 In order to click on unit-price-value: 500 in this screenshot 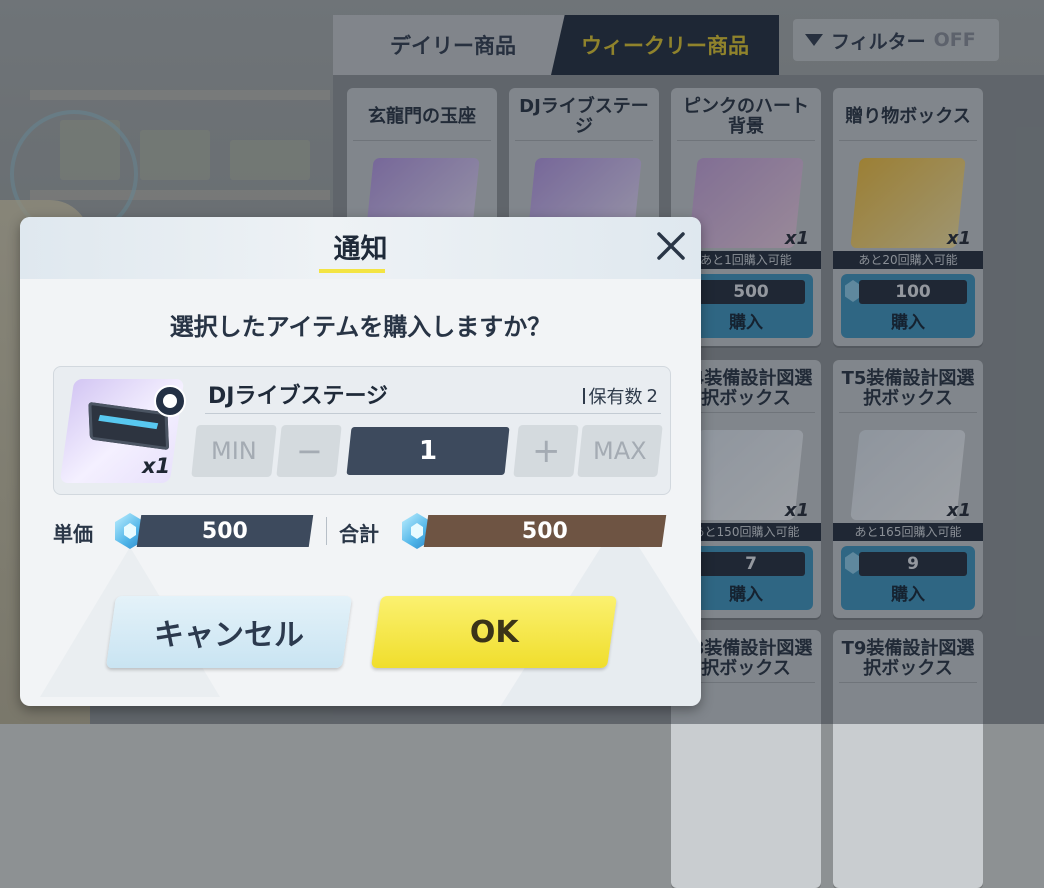, I will do `click(225, 531)`.